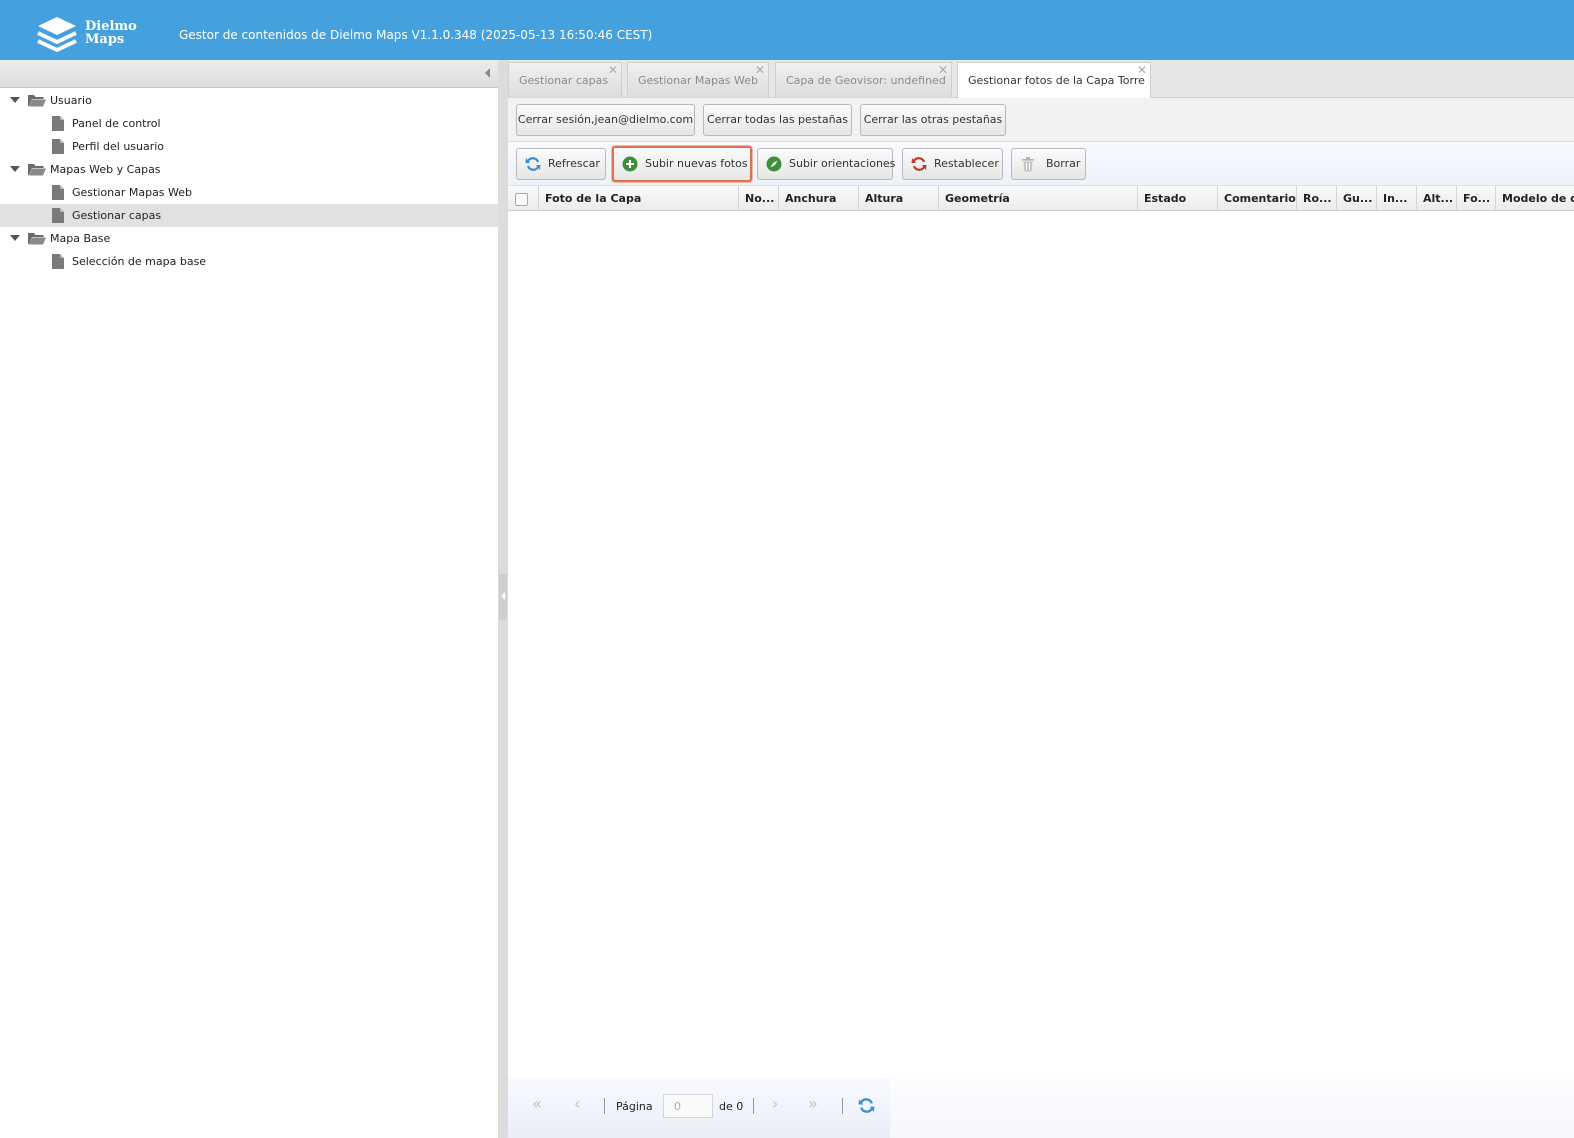 The image size is (1574, 1138). What do you see at coordinates (117, 215) in the screenshot?
I see `tree-label: Gestionar capas` at bounding box center [117, 215].